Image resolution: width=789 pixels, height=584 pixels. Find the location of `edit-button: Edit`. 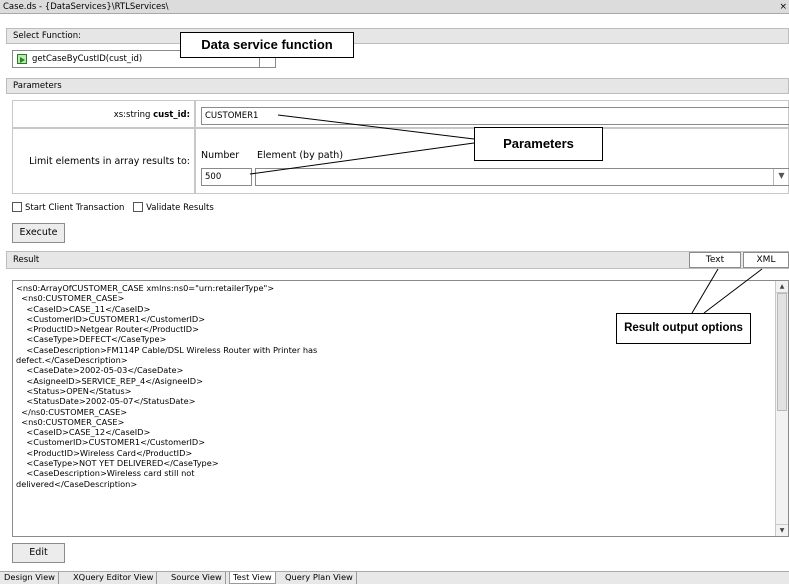

edit-button: Edit is located at coordinates (38, 553).